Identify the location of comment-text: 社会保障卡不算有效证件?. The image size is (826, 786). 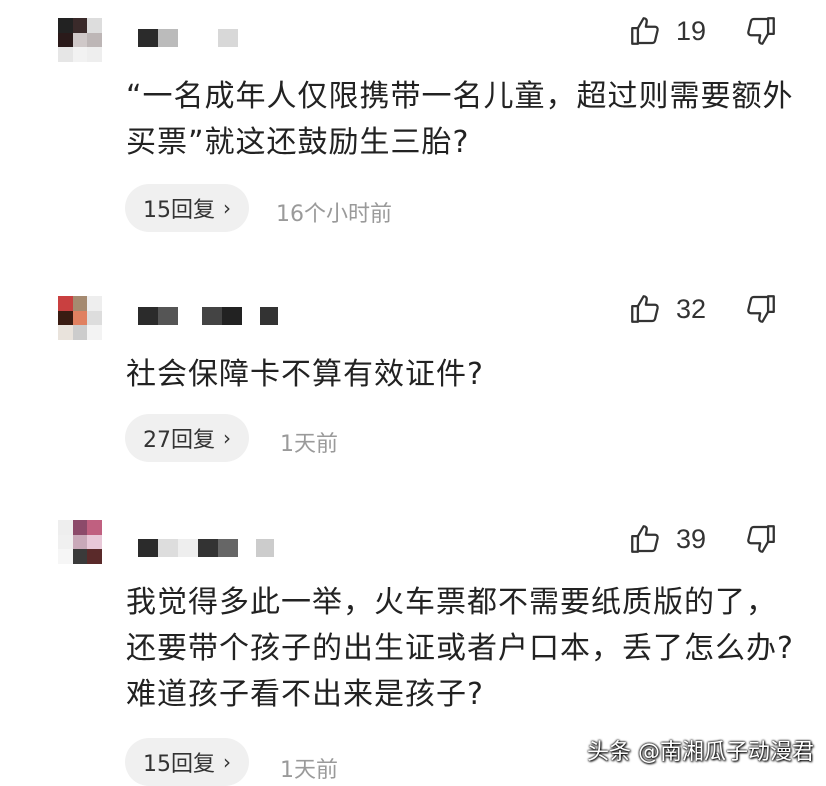
(305, 374).